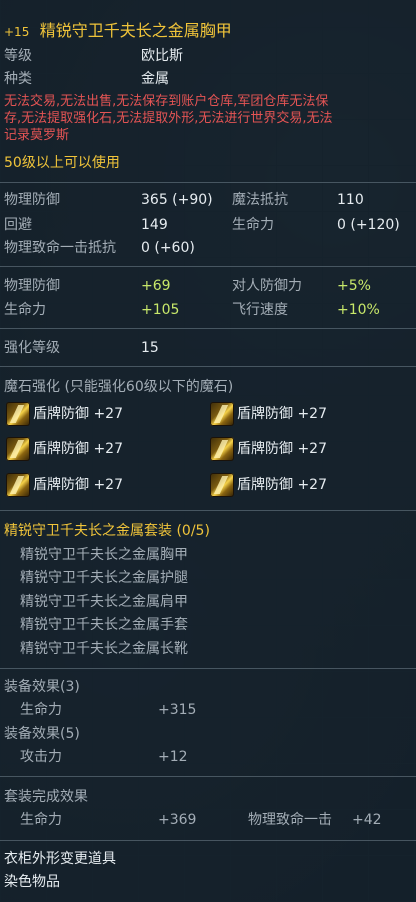  I want to click on bonus-label: 对人防御力, so click(267, 286).